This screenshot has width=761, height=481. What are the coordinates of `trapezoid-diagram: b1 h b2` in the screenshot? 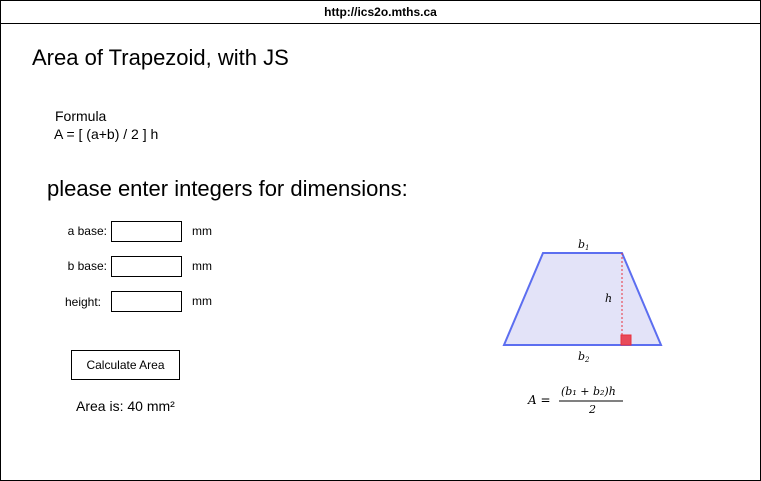 It's located at (582, 301).